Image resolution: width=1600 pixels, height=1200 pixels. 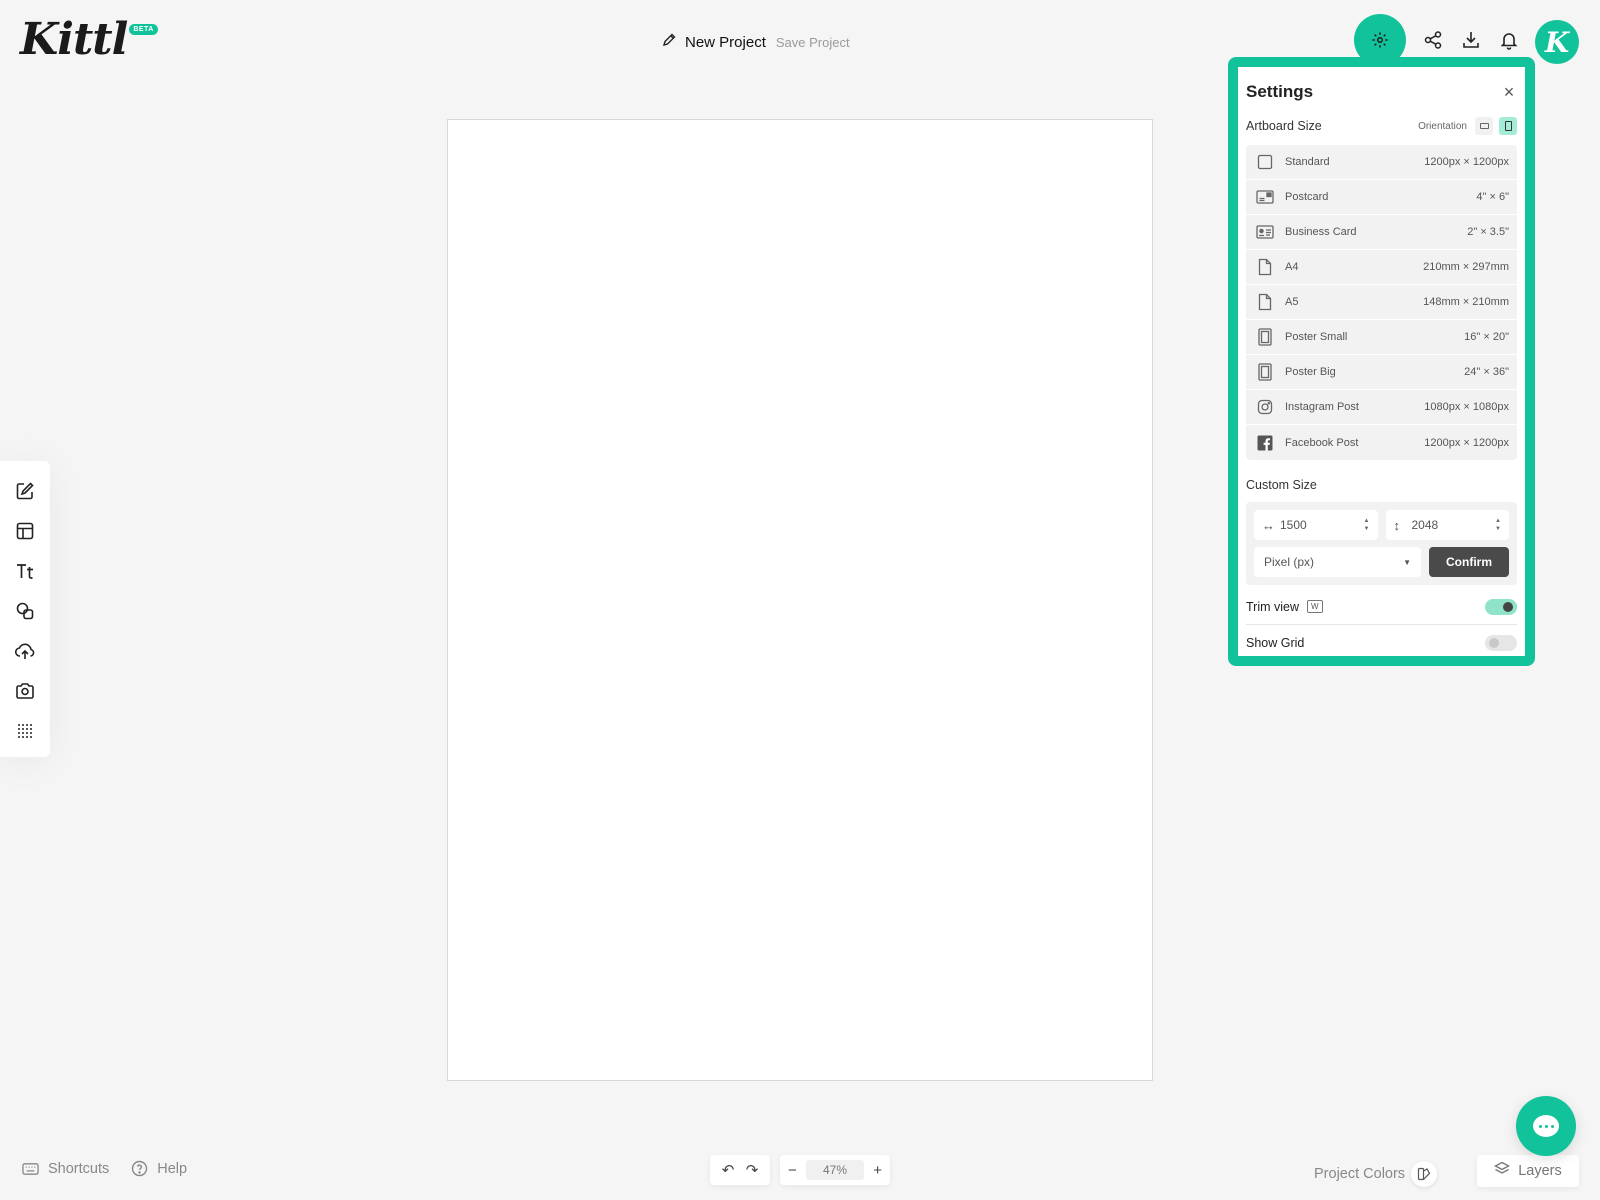 What do you see at coordinates (79, 1168) in the screenshot?
I see `shortcuts-label: Shortcuts` at bounding box center [79, 1168].